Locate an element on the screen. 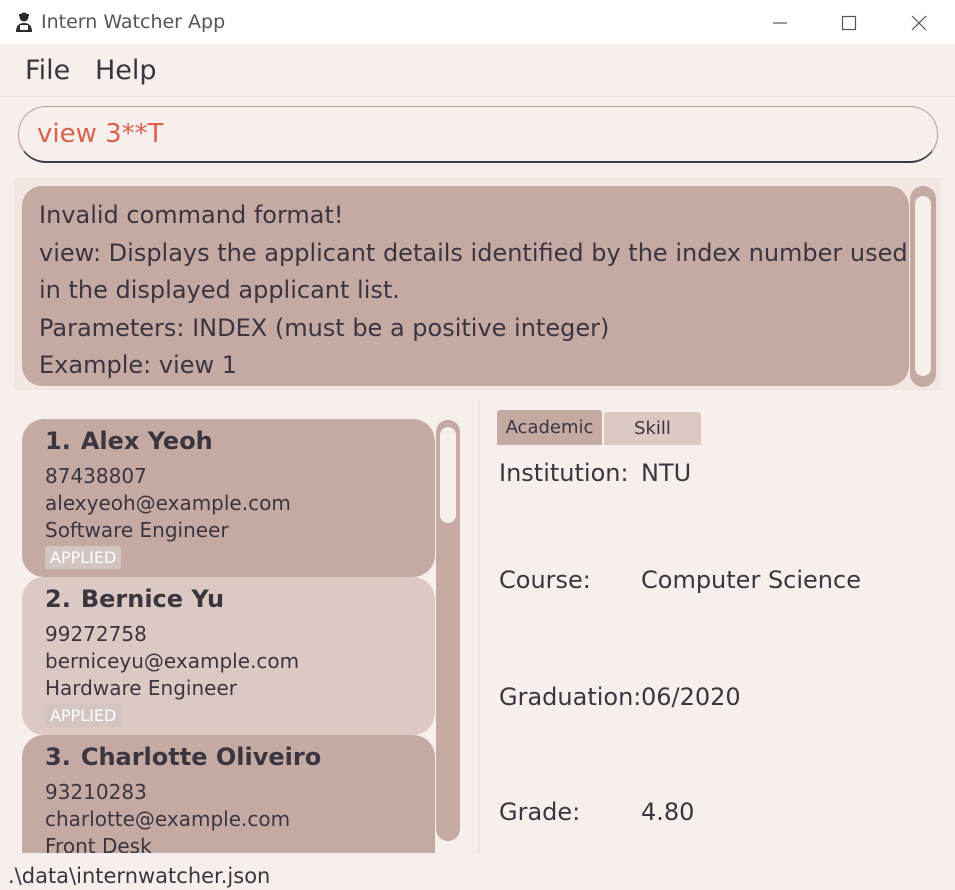 This screenshot has width=955, height=890. grade-label: Grade: is located at coordinates (540, 812).